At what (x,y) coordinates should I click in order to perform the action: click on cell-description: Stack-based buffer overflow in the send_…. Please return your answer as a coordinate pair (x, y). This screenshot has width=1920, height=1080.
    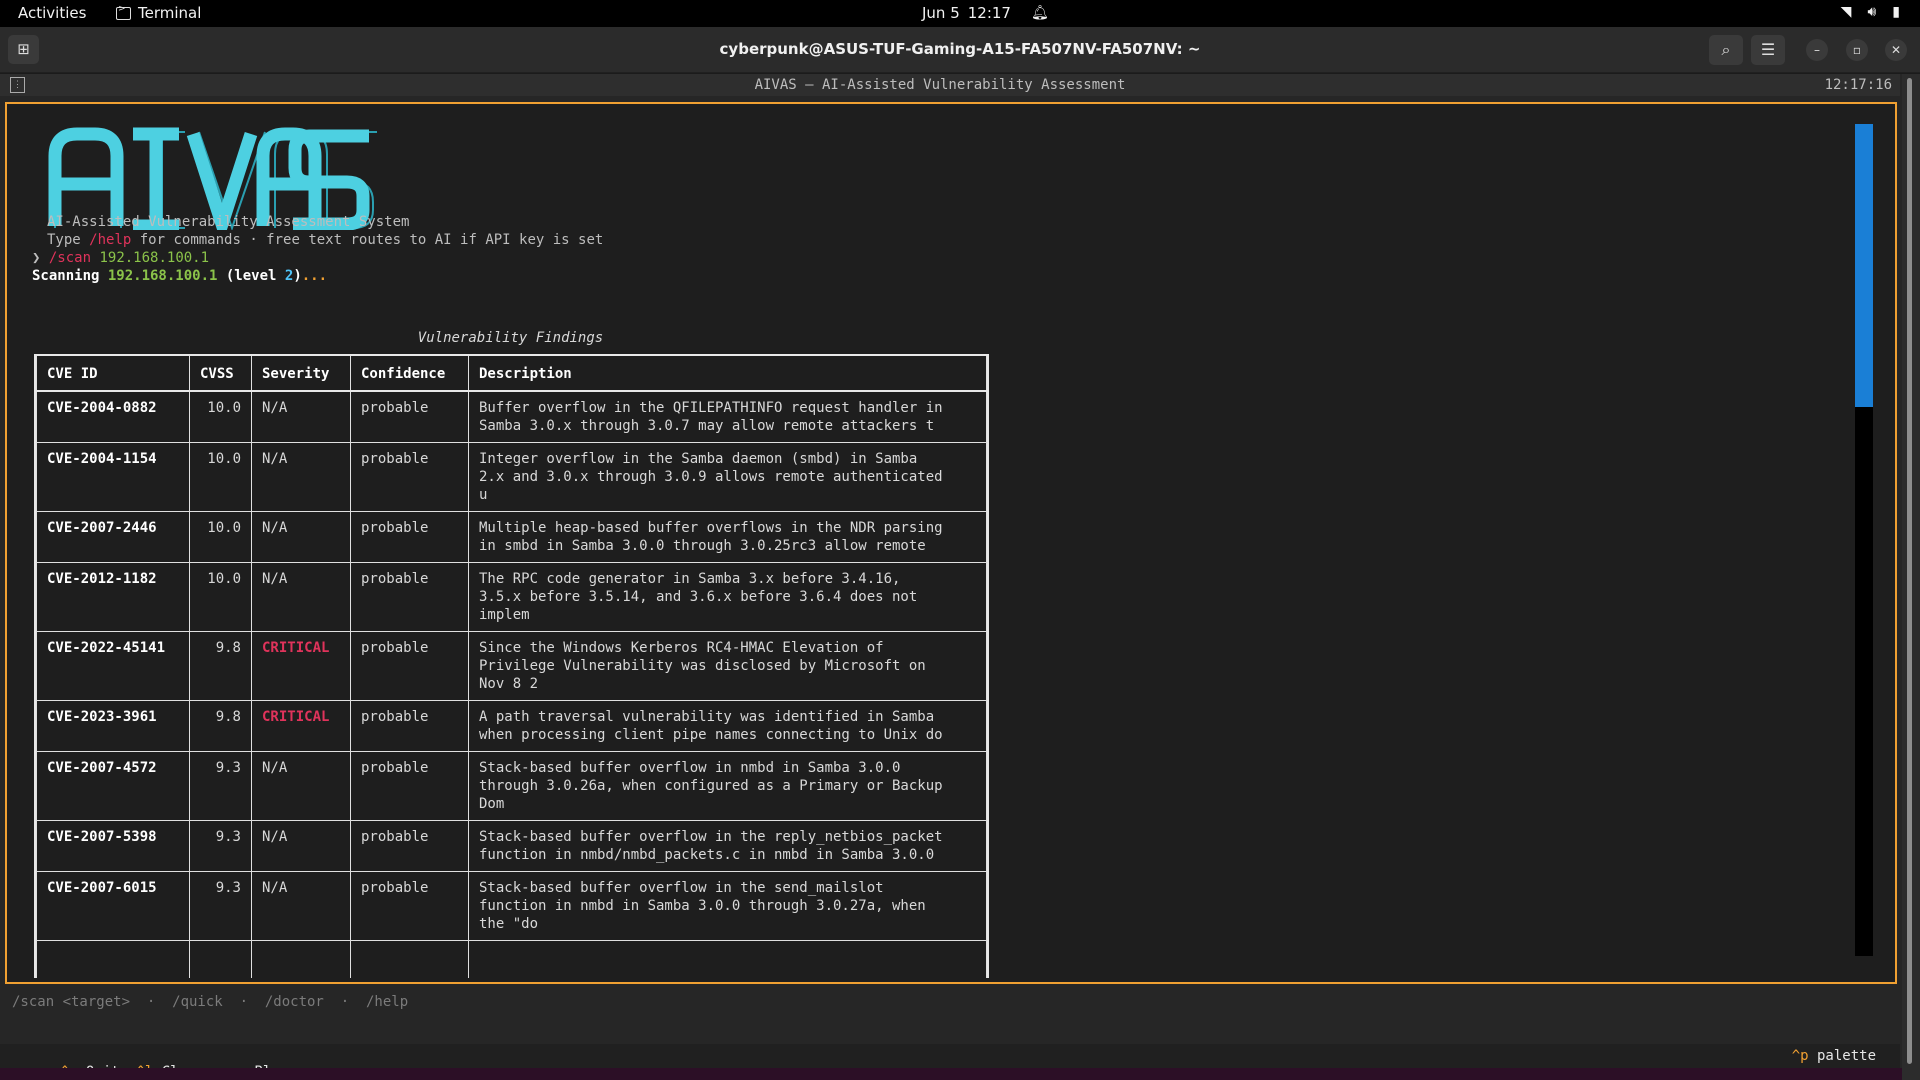
    Looking at the image, I should click on (727, 906).